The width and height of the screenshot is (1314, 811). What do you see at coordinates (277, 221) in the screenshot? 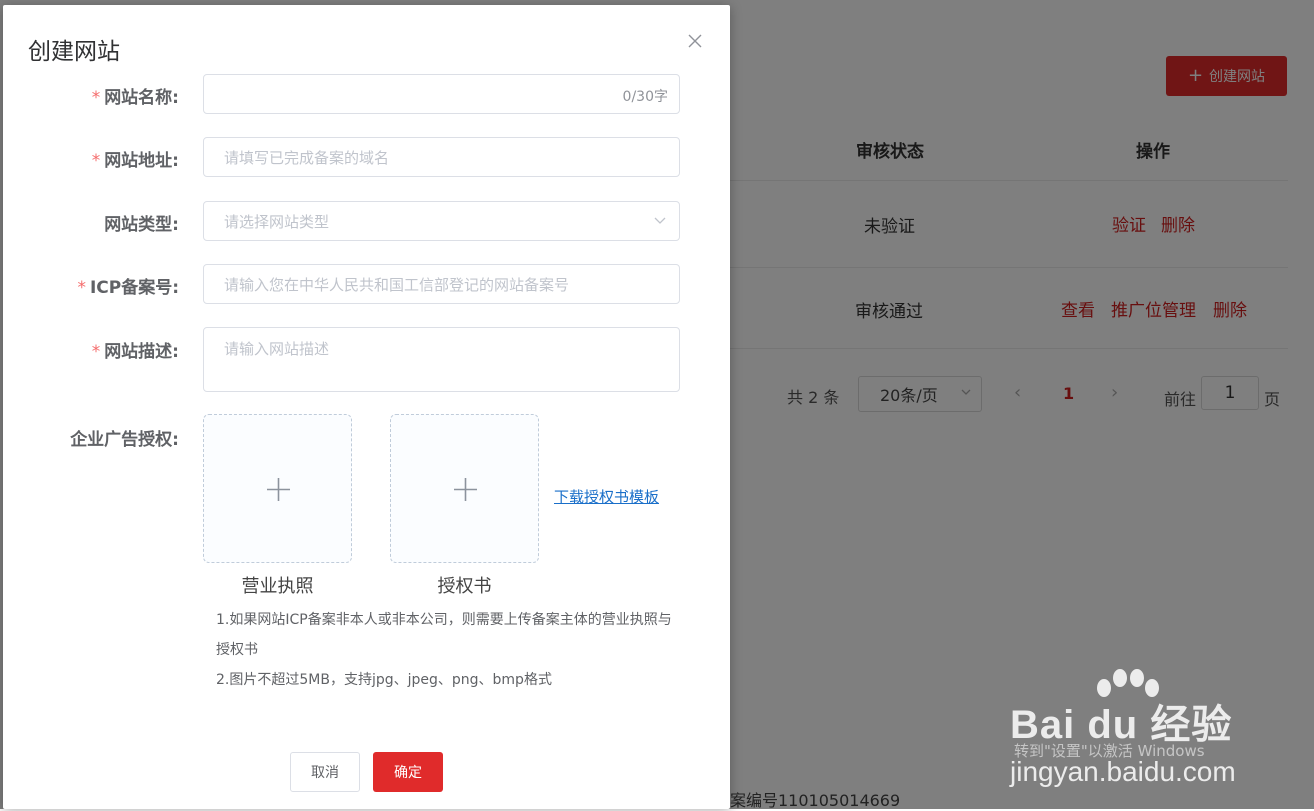
I see `site-type-placeholder: 请选择网站类型` at bounding box center [277, 221].